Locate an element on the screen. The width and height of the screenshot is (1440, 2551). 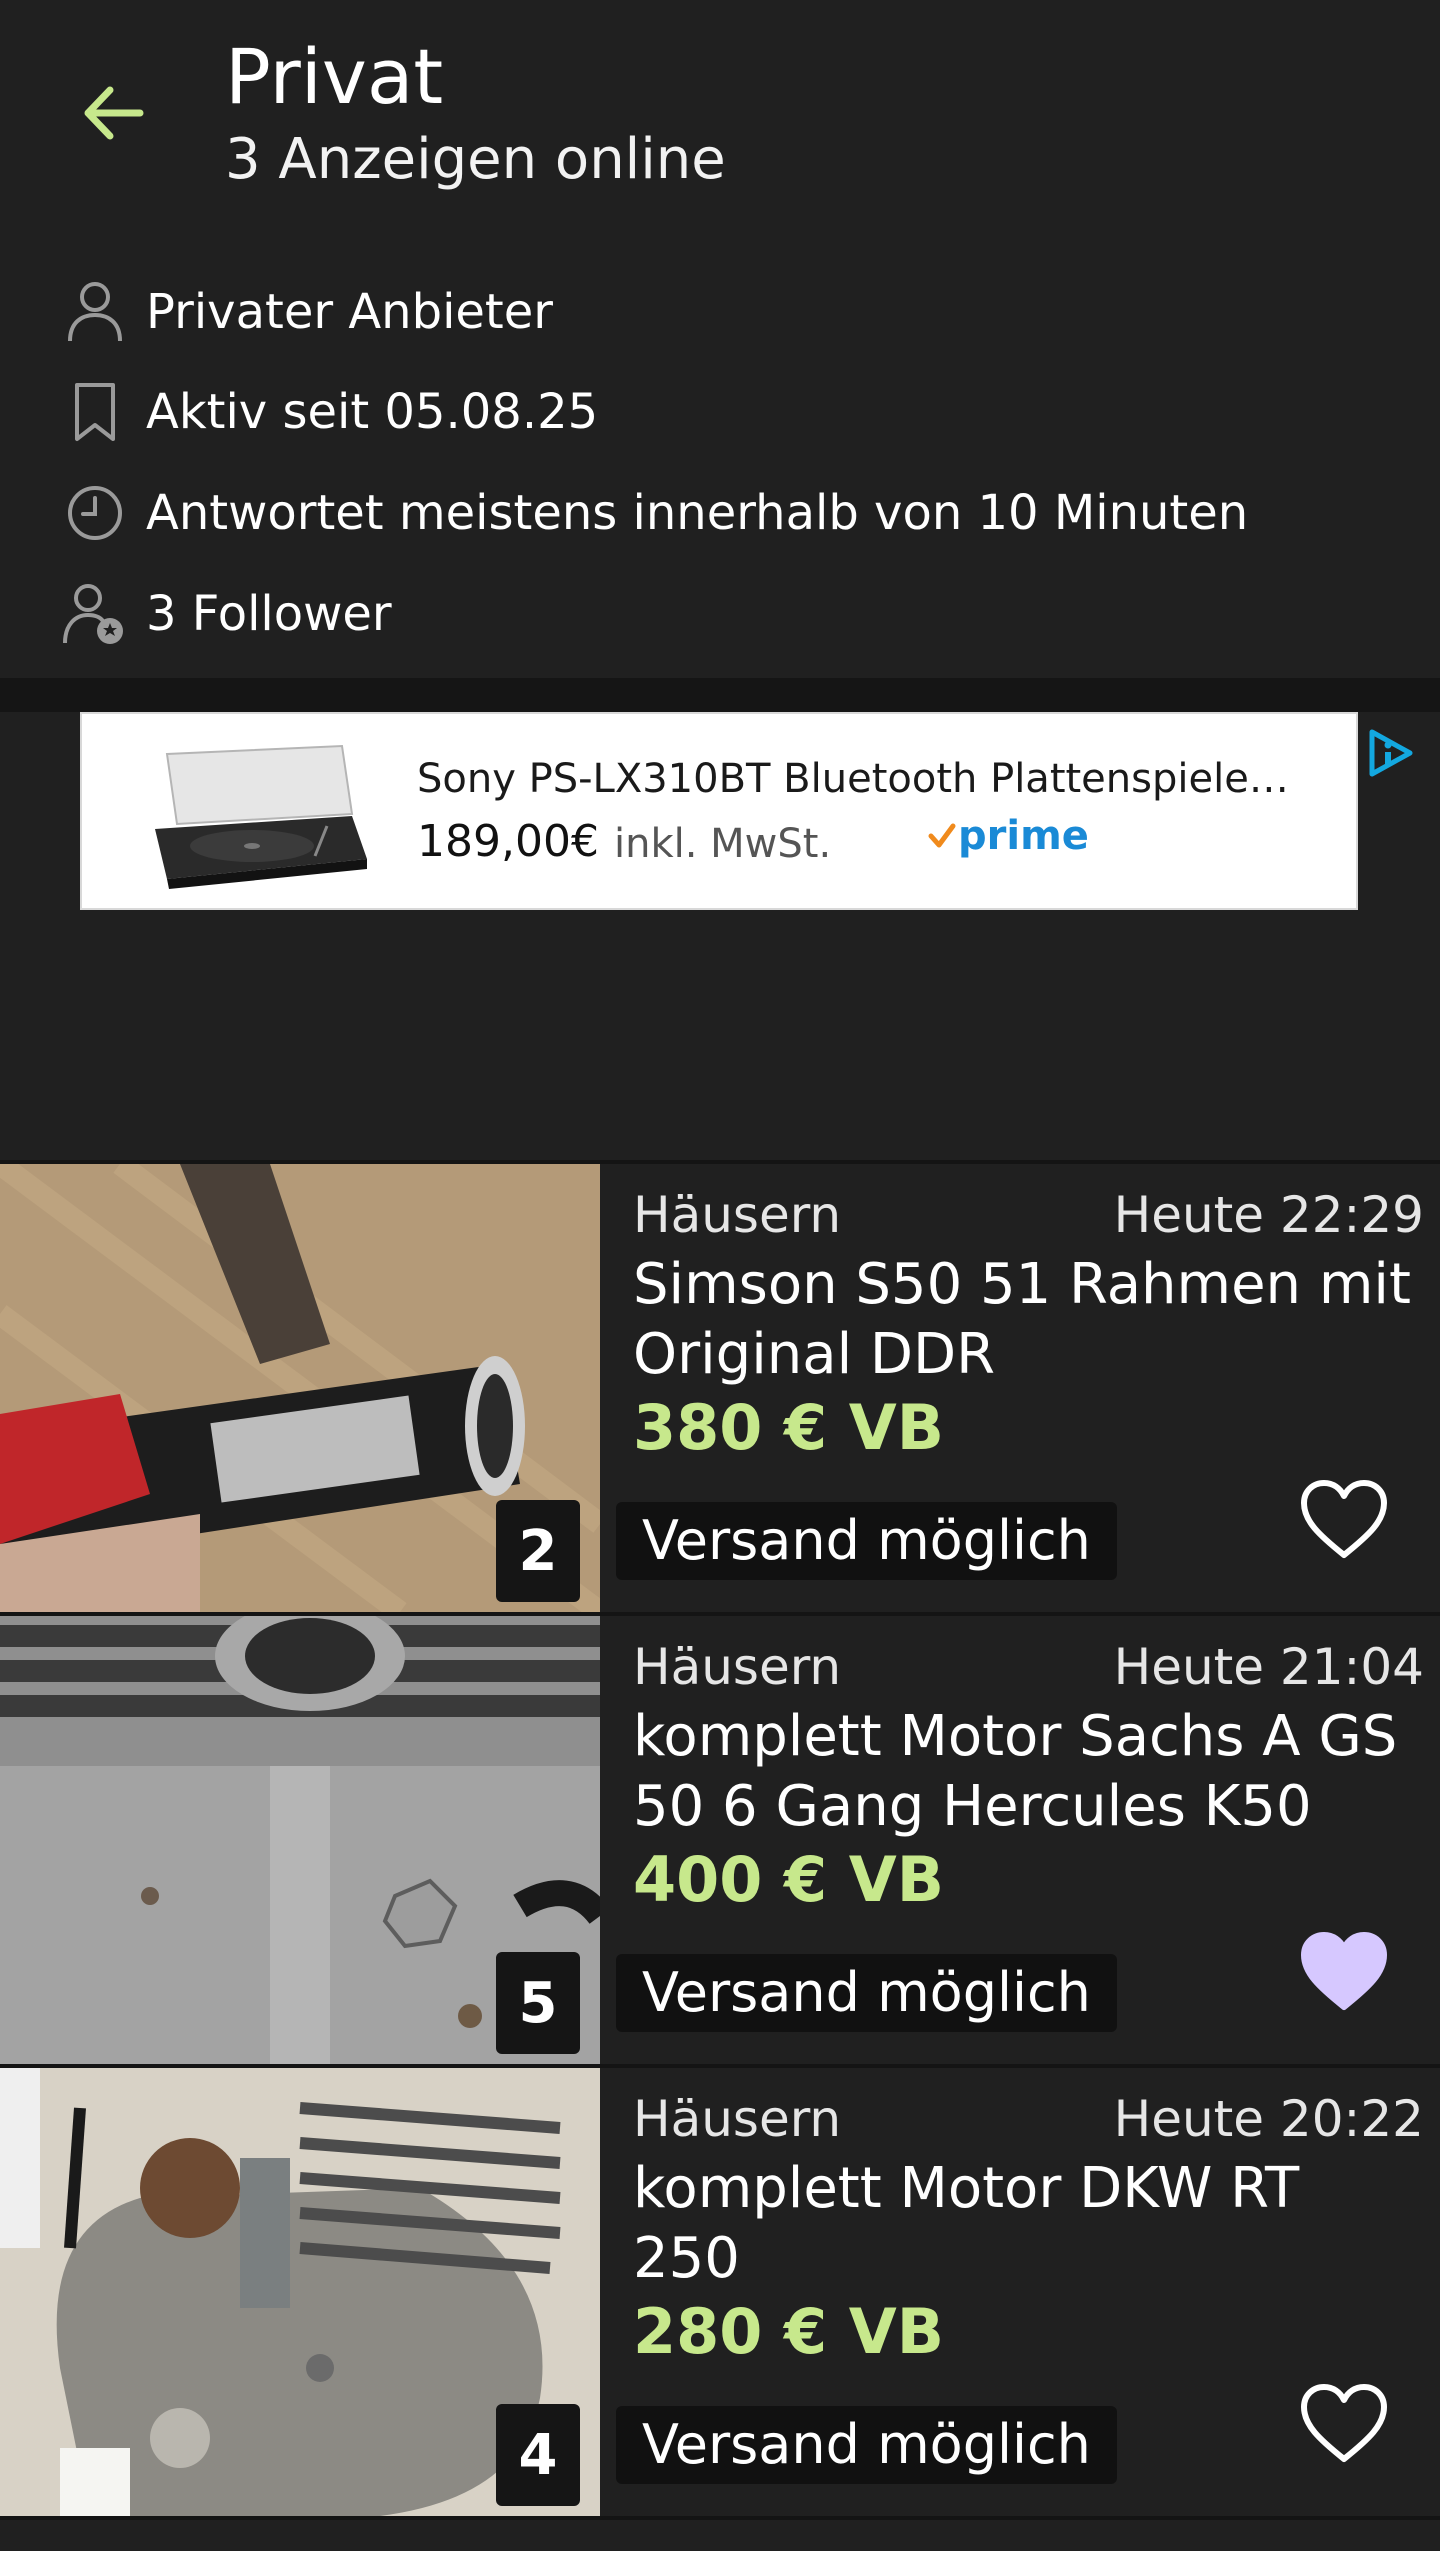
heart-filled-icon is located at coordinates (1344, 1971).